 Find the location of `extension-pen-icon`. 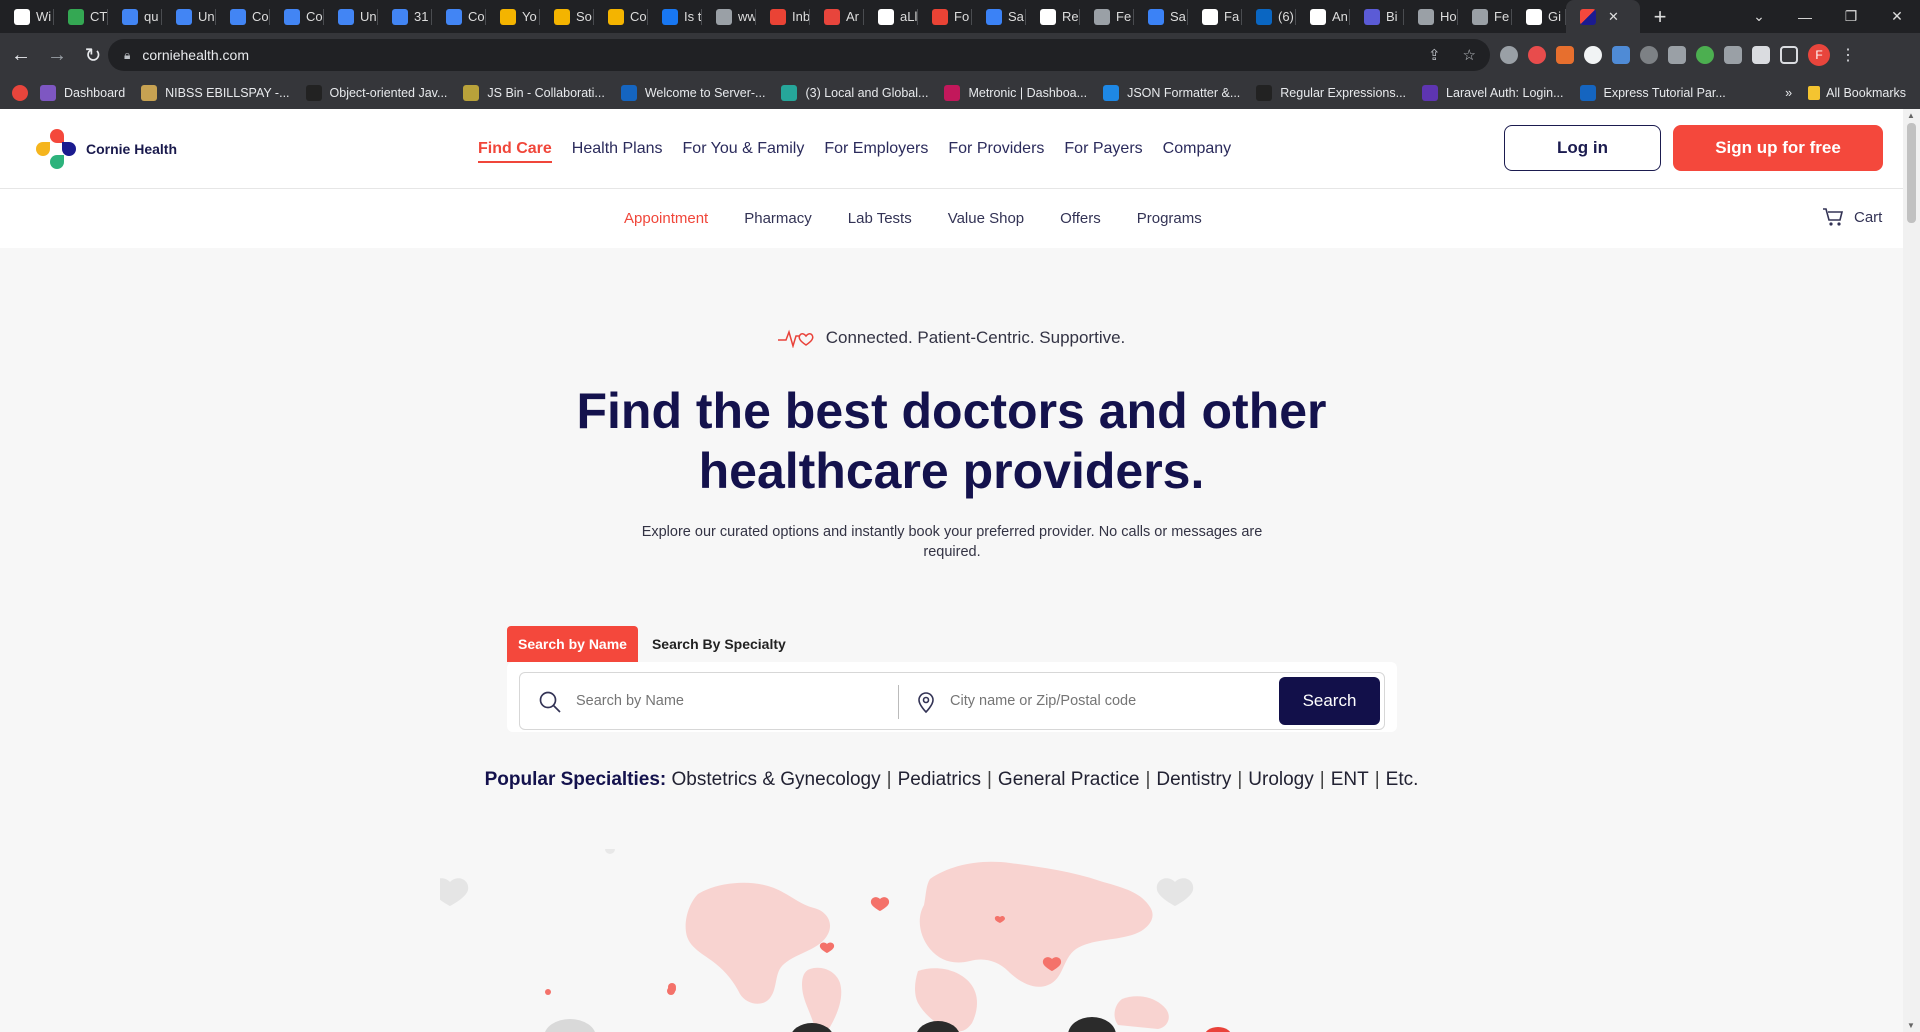

extension-pen-icon is located at coordinates (1677, 55).